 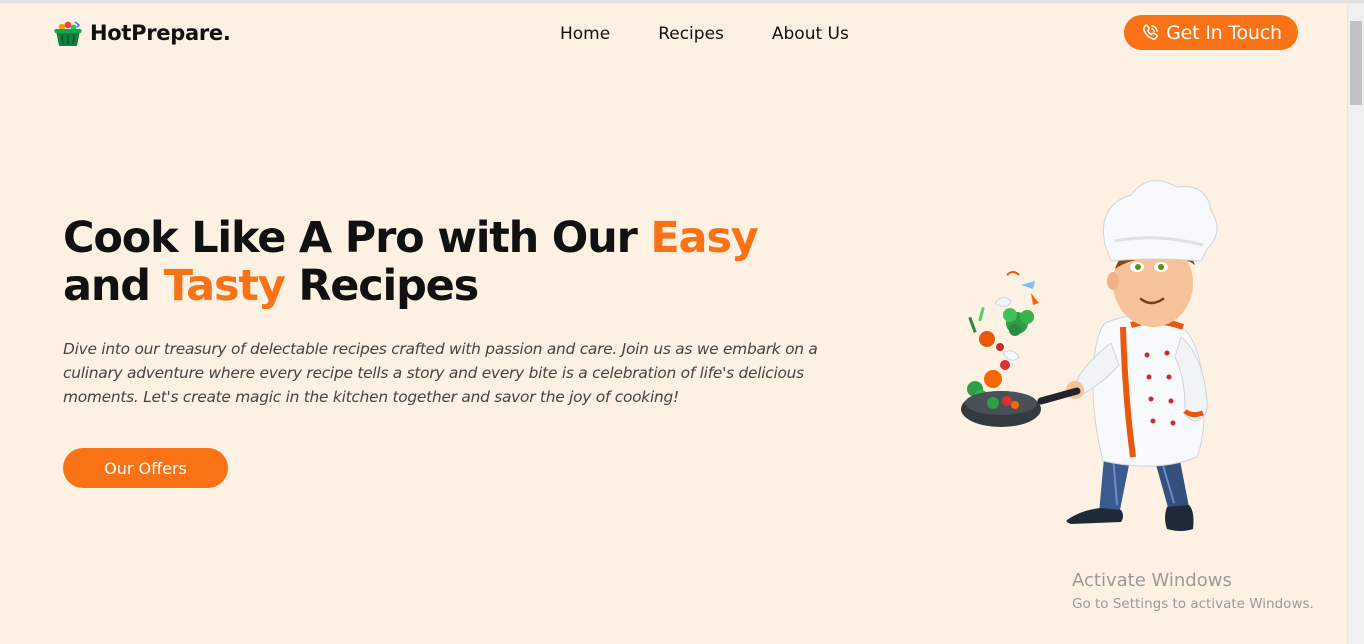 I want to click on brand-logo: HotPrepare., so click(x=142, y=33).